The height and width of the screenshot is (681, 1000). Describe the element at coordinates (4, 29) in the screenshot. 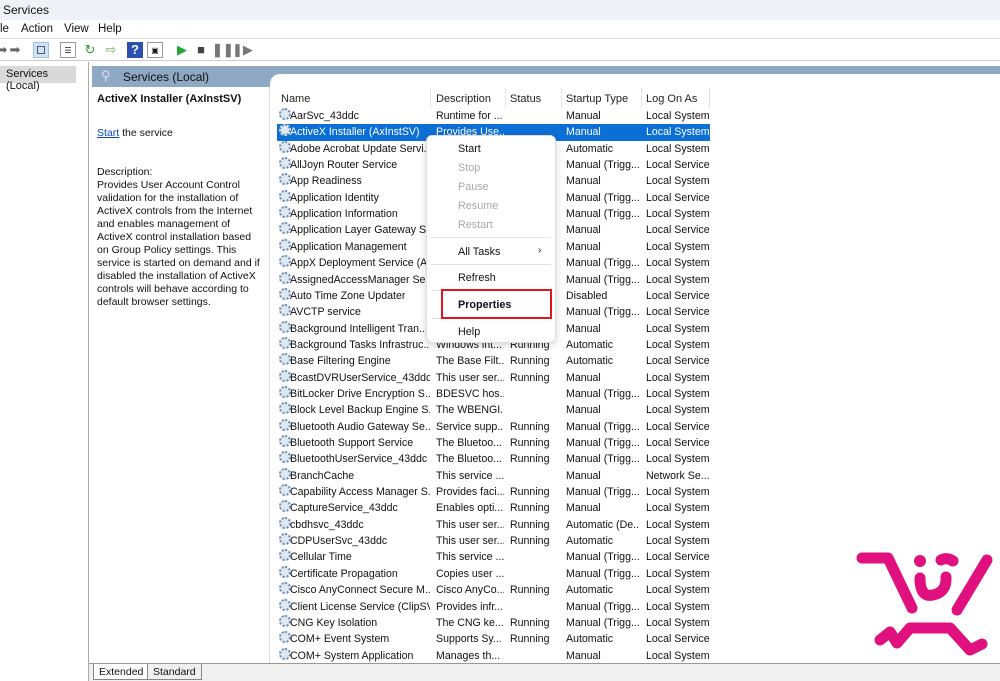

I see `menu-file: le` at that location.